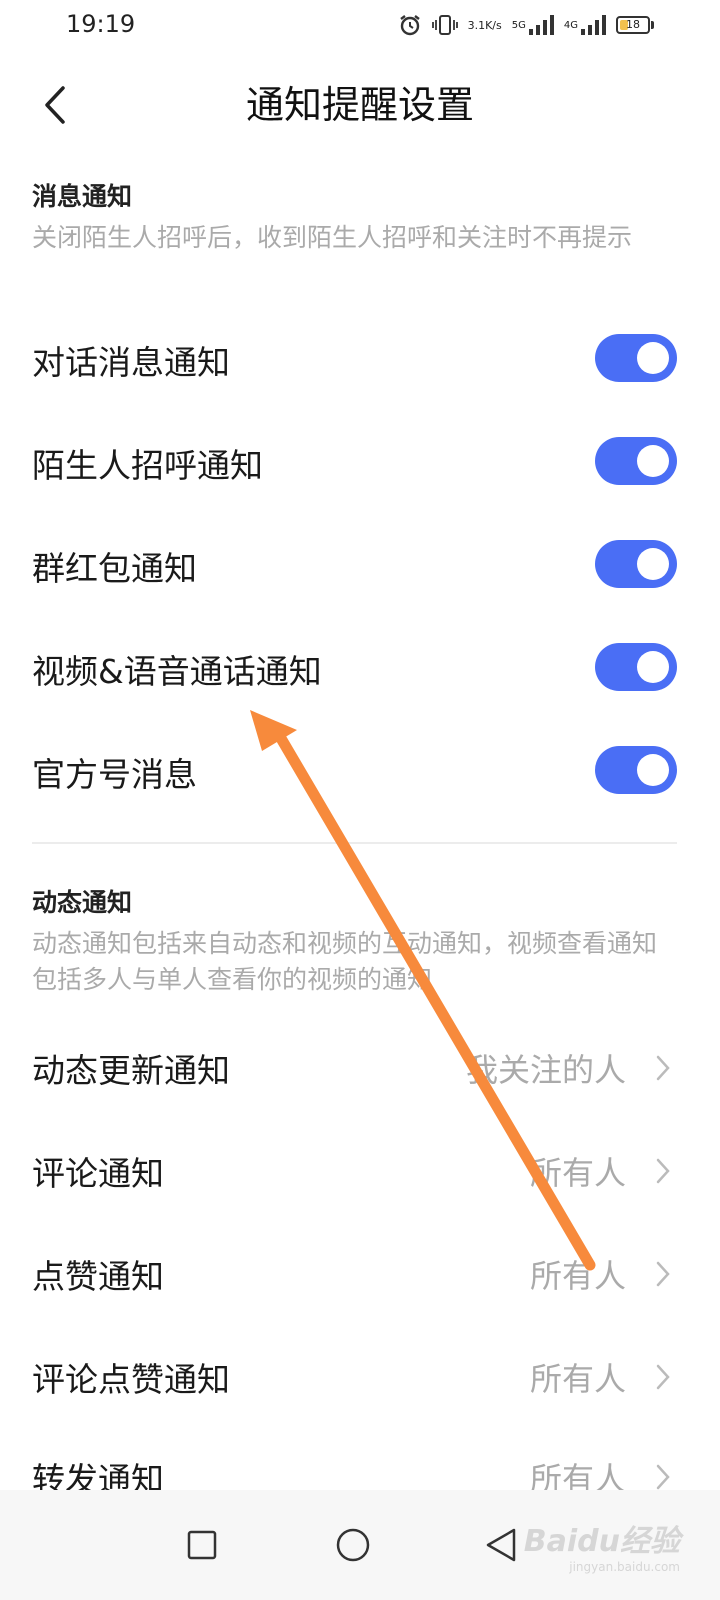  I want to click on home-icon, so click(353, 1545).